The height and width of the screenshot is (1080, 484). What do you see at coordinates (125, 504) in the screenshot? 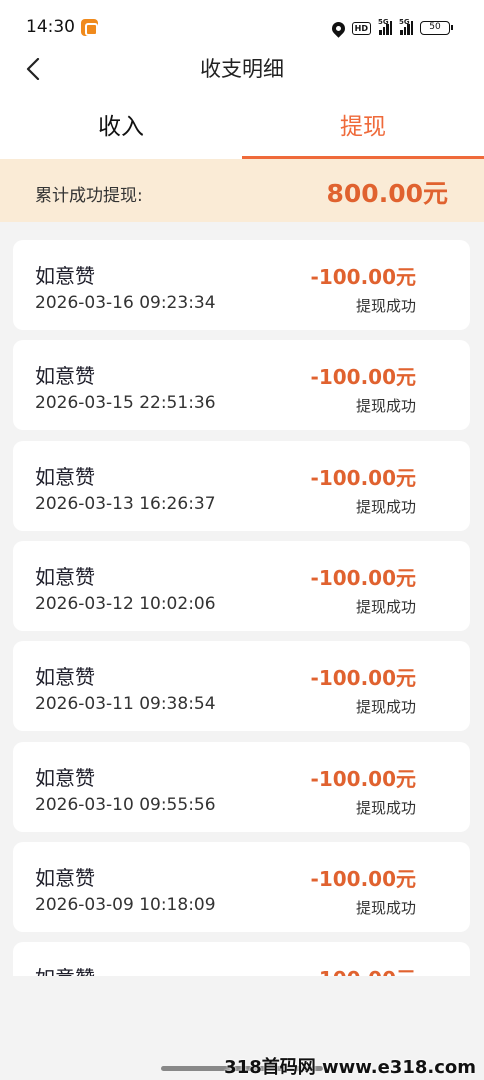
I see `record-time: 2026-03-13 16:26:37` at bounding box center [125, 504].